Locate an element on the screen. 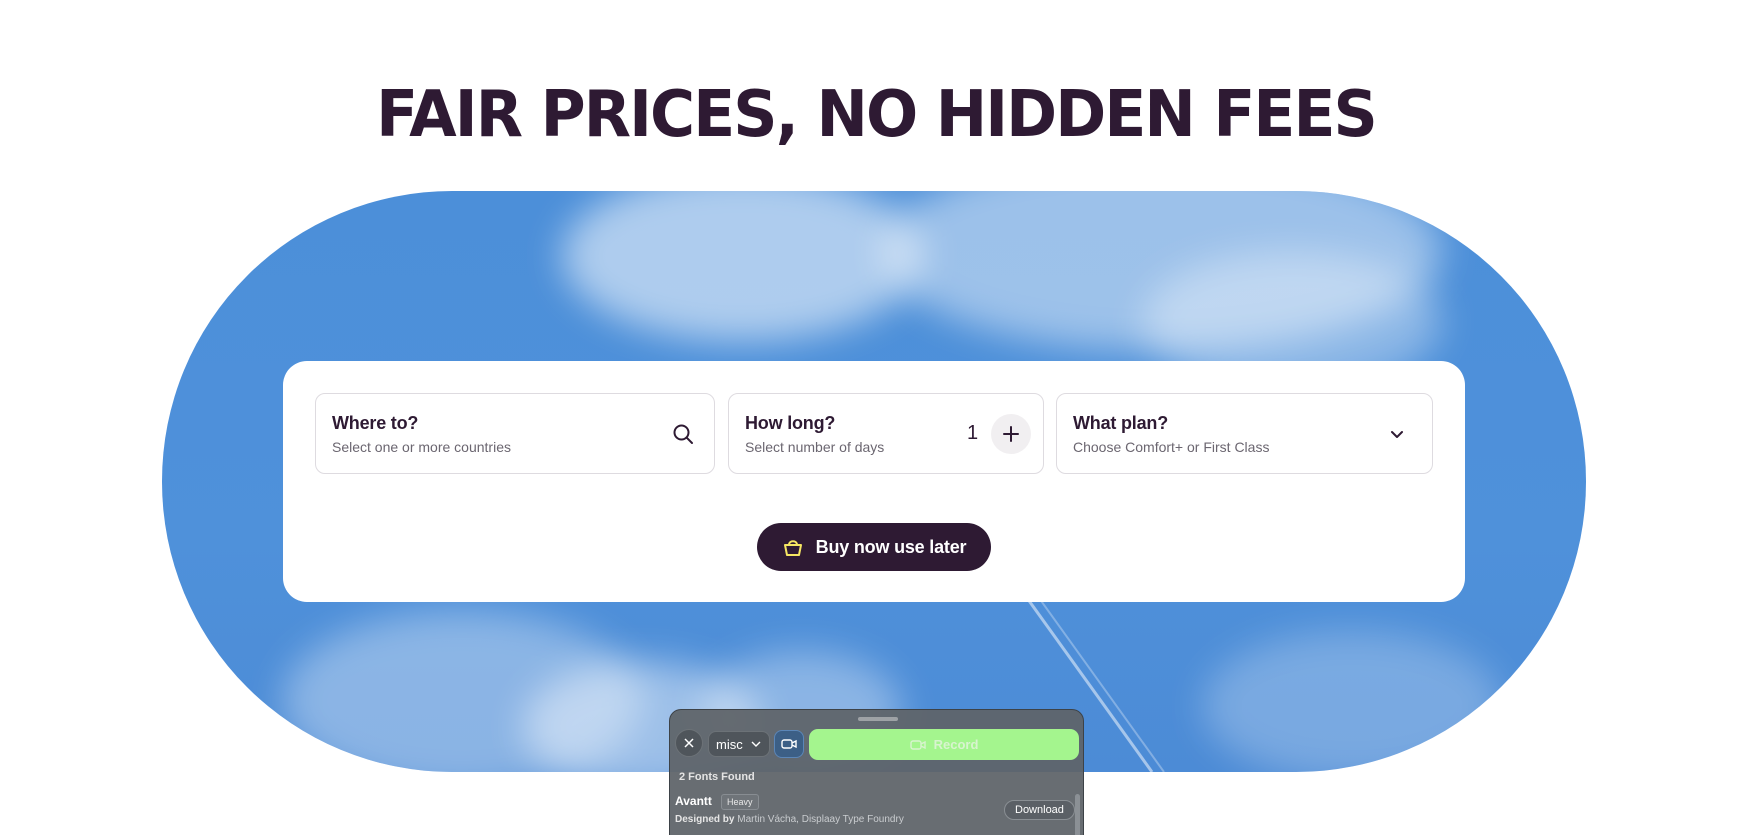 This screenshot has height=835, width=1752. search-icon is located at coordinates (683, 434).